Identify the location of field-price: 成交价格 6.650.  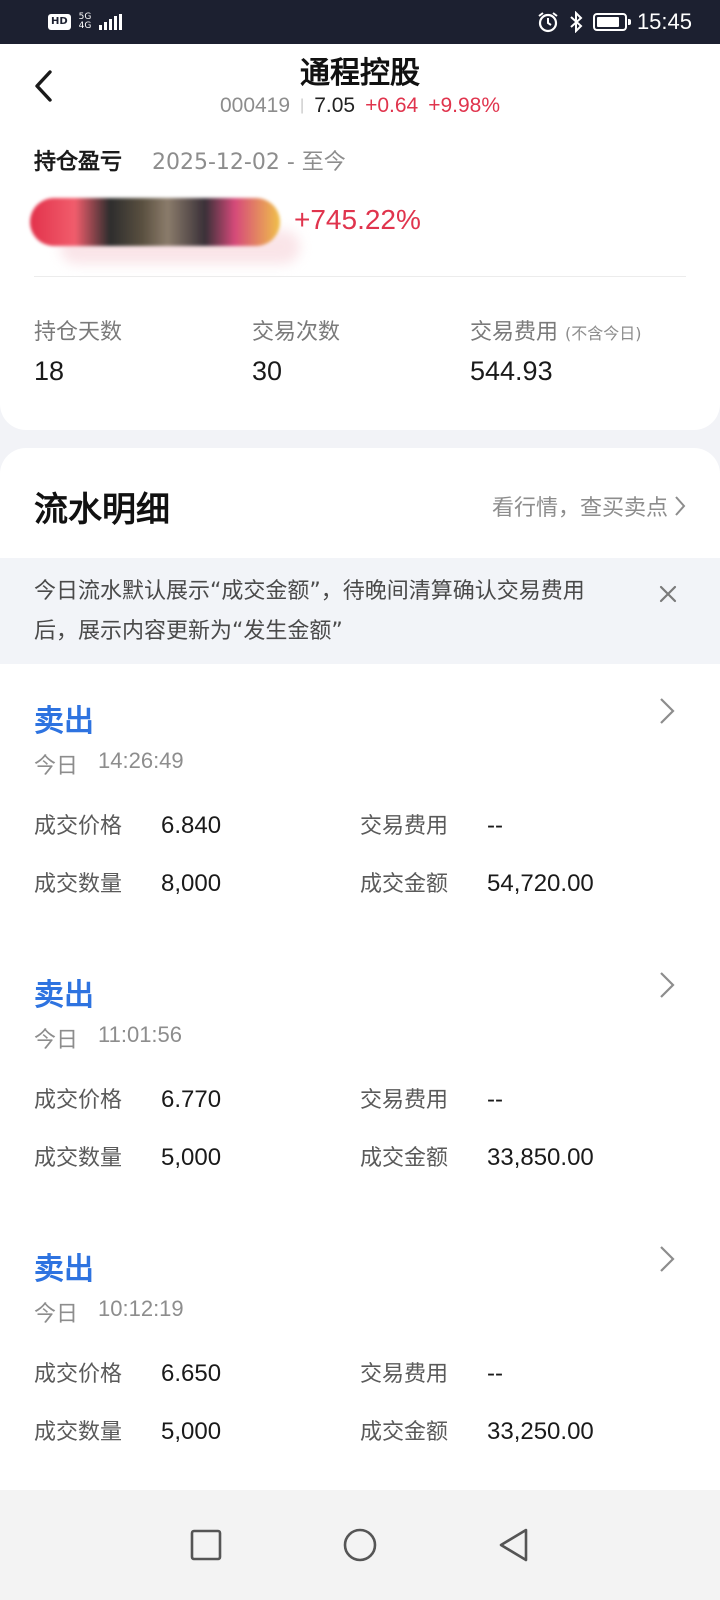
(127, 1372).